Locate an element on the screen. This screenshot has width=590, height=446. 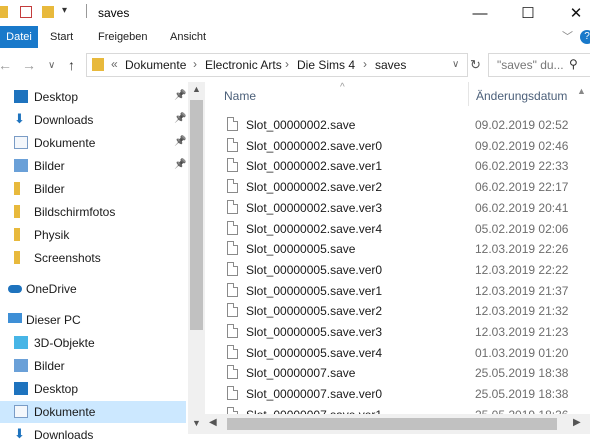
file-row: Slot_00000002.save.ver2 06.02.2019 22:17 is located at coordinates (406, 187).